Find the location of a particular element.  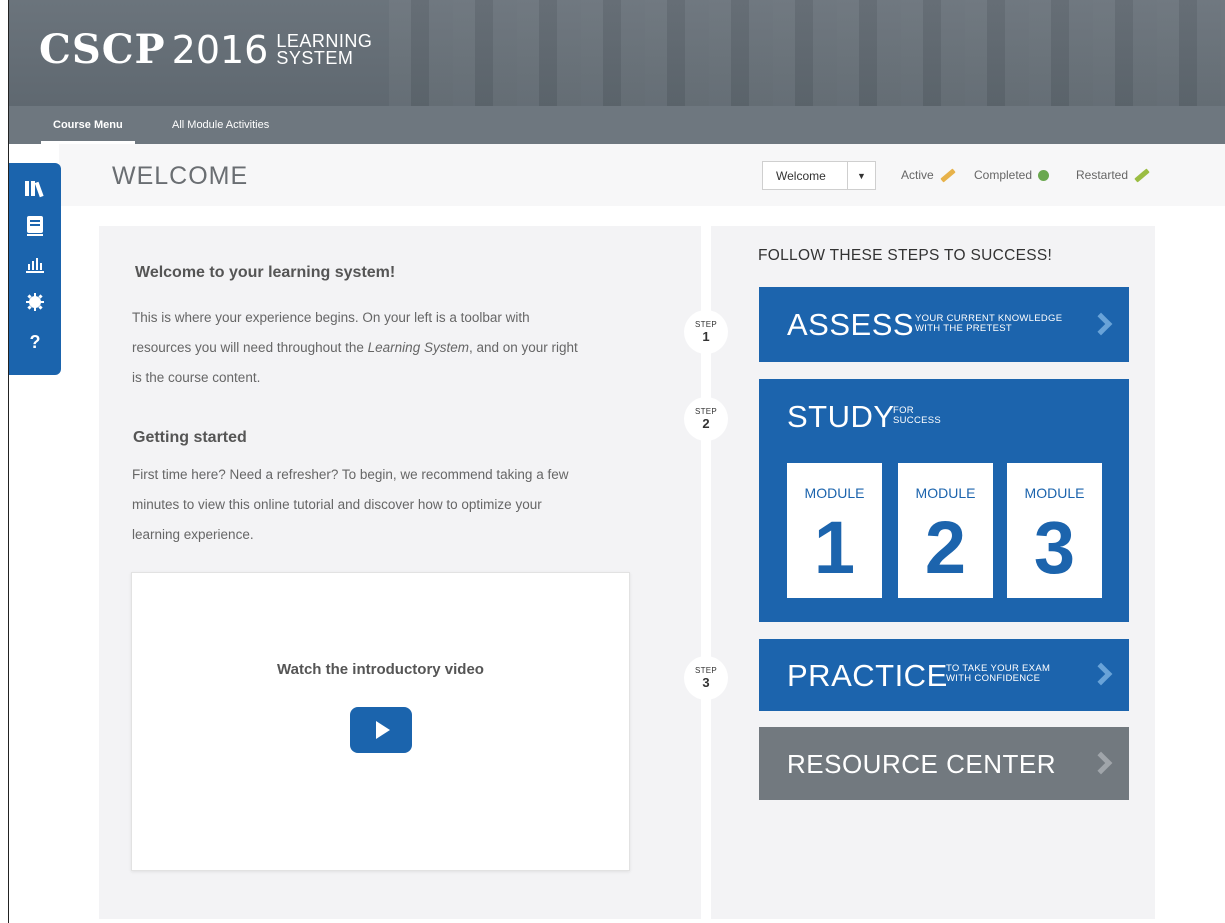

module-3-card: MODULE 3 is located at coordinates (1054, 530).